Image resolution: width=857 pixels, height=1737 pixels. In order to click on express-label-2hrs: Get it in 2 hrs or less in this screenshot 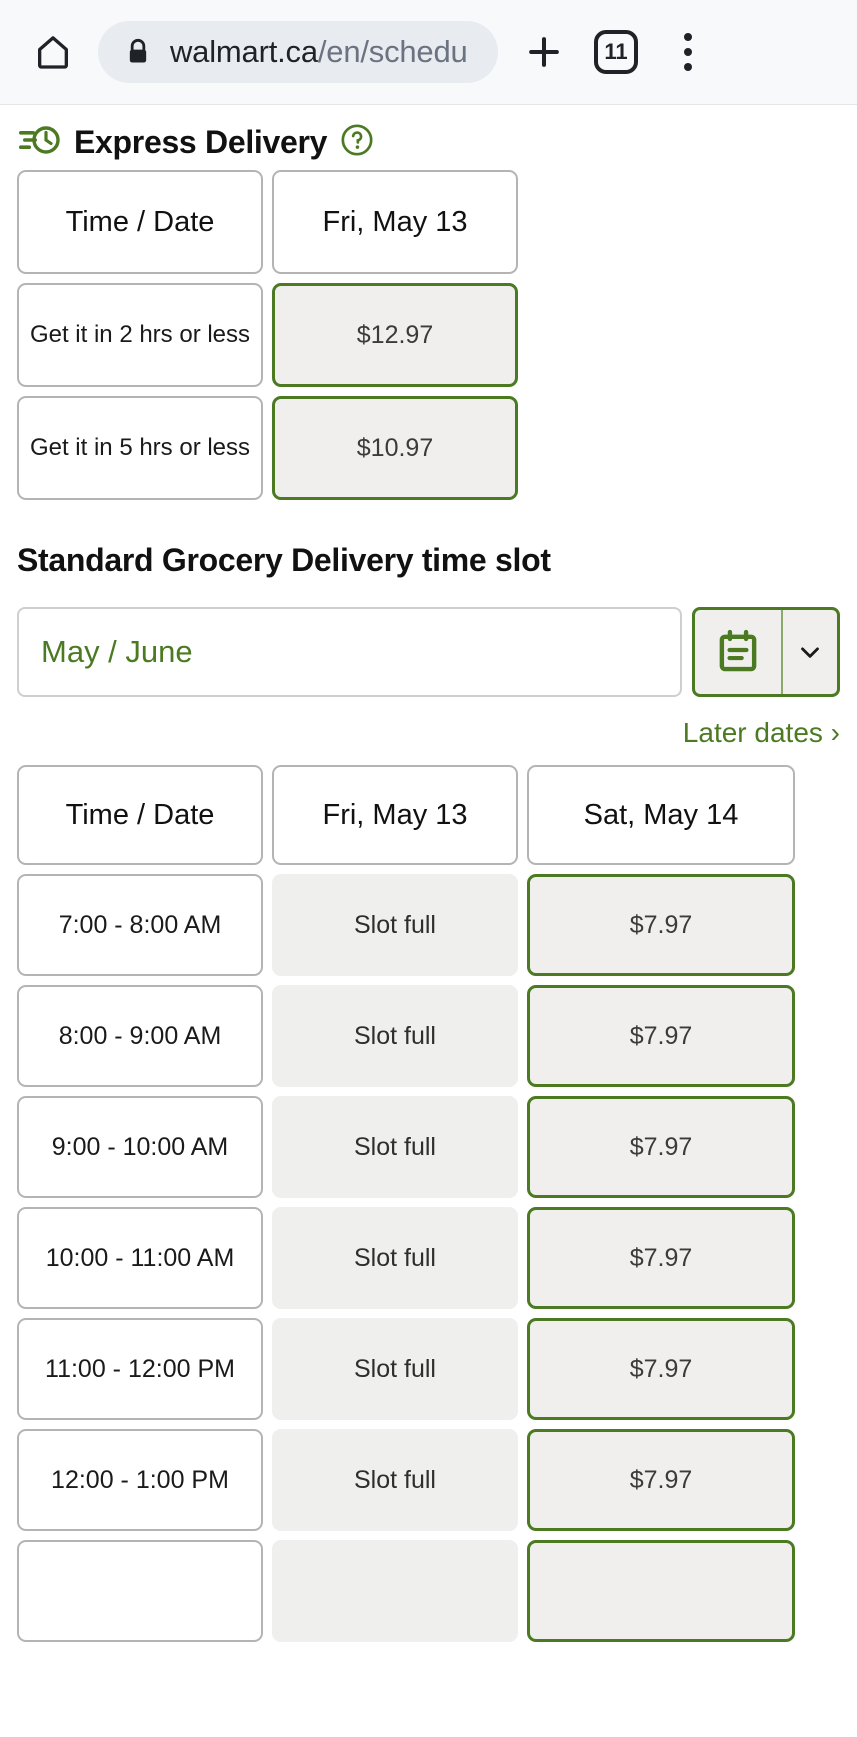, I will do `click(140, 335)`.